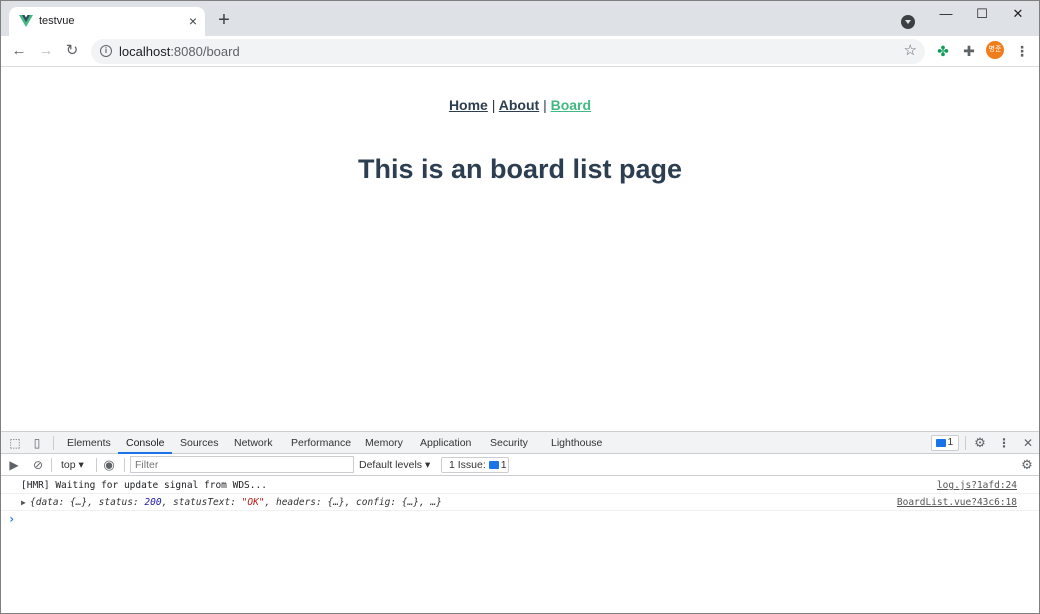 The width and height of the screenshot is (1040, 614). I want to click on inspect-element-icon: ⬚, so click(15, 443).